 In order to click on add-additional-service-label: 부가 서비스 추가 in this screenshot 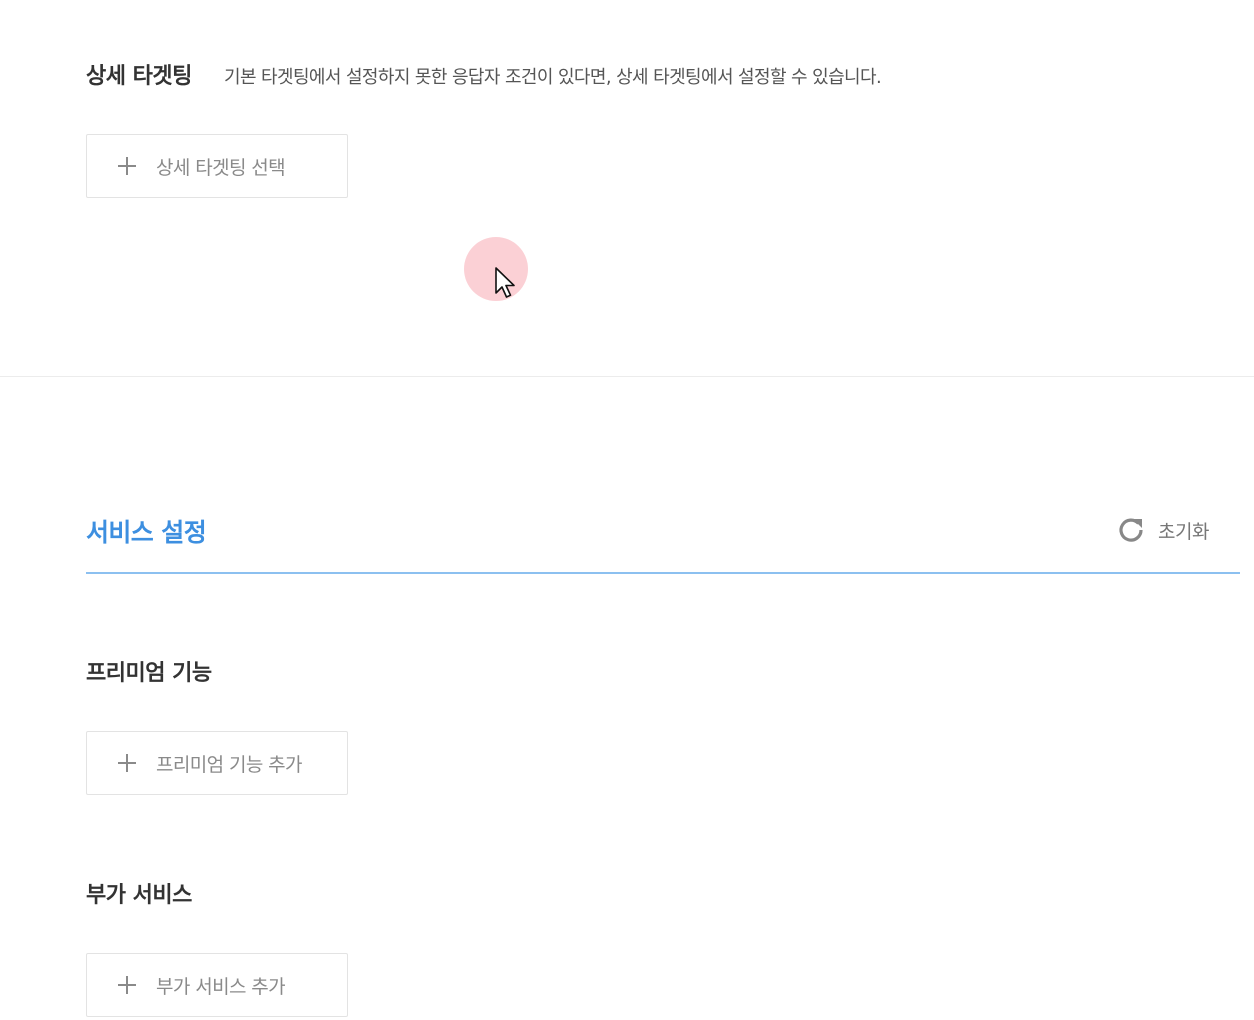, I will do `click(221, 986)`.